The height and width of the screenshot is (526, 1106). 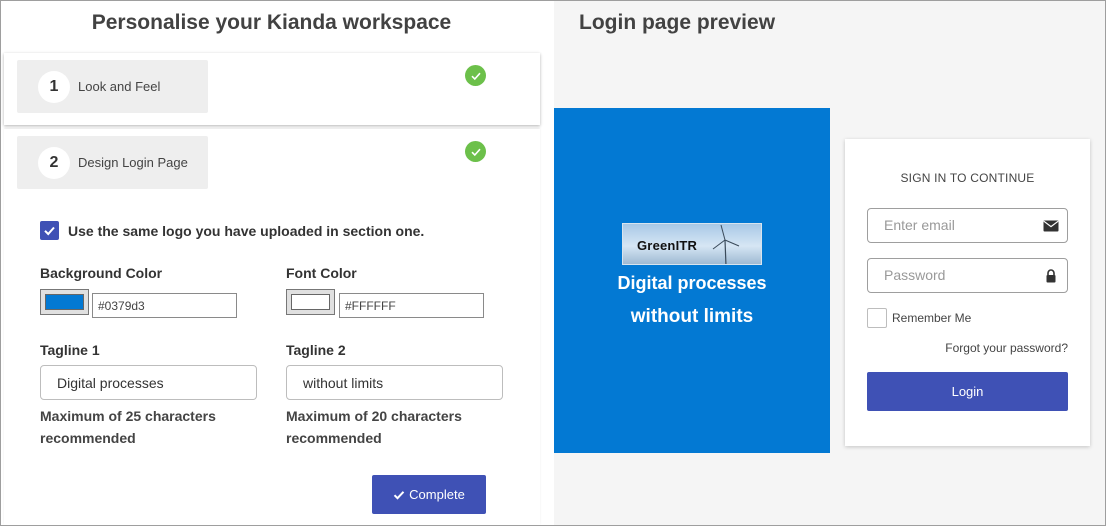 What do you see at coordinates (133, 162) in the screenshot?
I see `step-label: Design Login Page` at bounding box center [133, 162].